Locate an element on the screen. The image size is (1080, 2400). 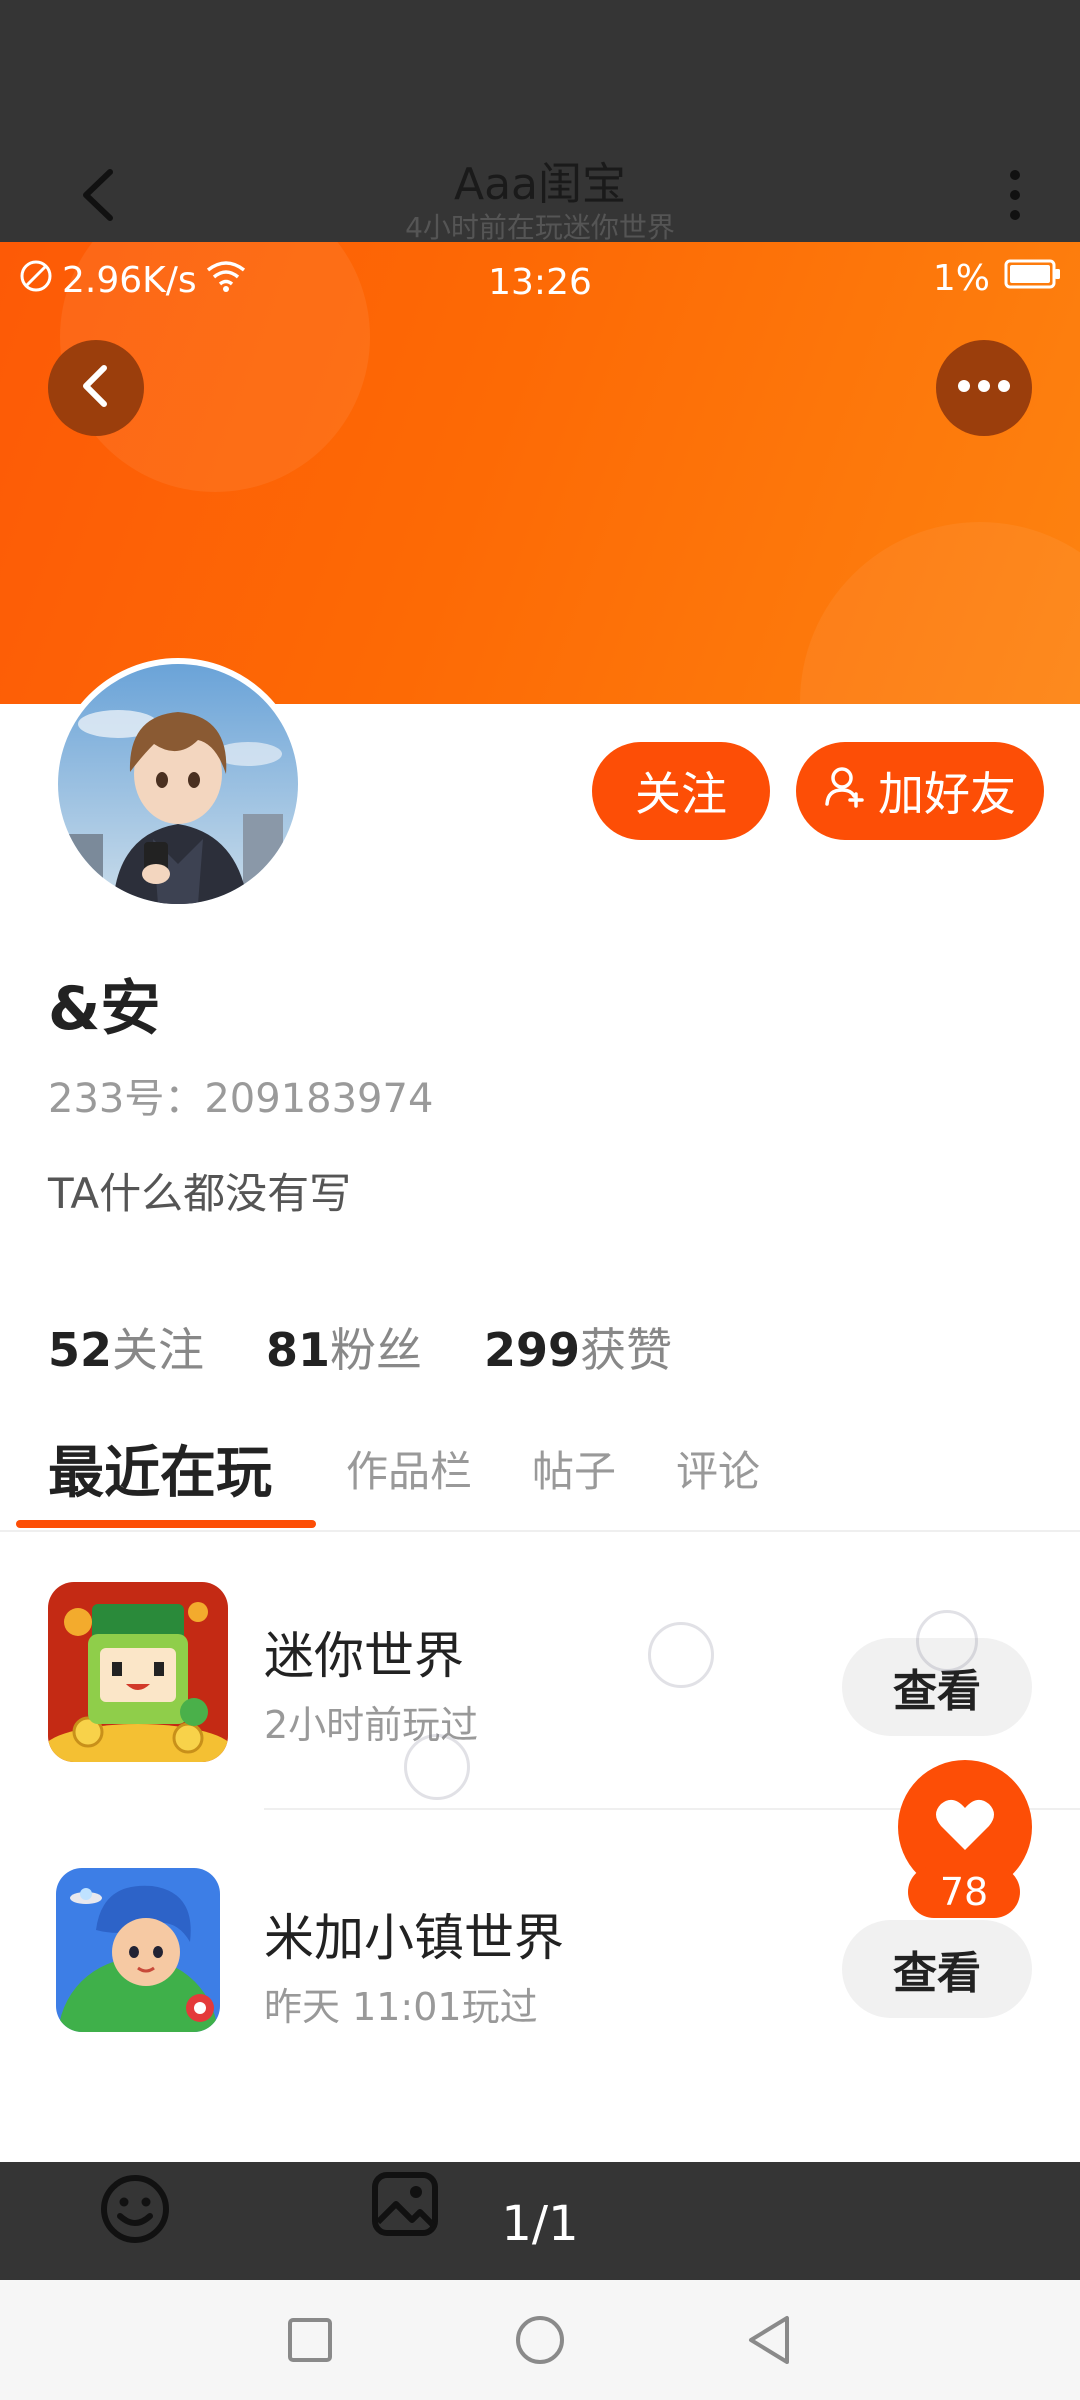
add-friend-icon is located at coordinates (846, 791).